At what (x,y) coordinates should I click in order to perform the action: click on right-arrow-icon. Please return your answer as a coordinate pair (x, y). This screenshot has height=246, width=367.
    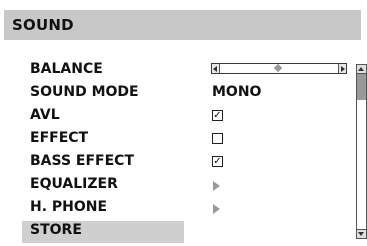
    Looking at the image, I should click on (342, 68).